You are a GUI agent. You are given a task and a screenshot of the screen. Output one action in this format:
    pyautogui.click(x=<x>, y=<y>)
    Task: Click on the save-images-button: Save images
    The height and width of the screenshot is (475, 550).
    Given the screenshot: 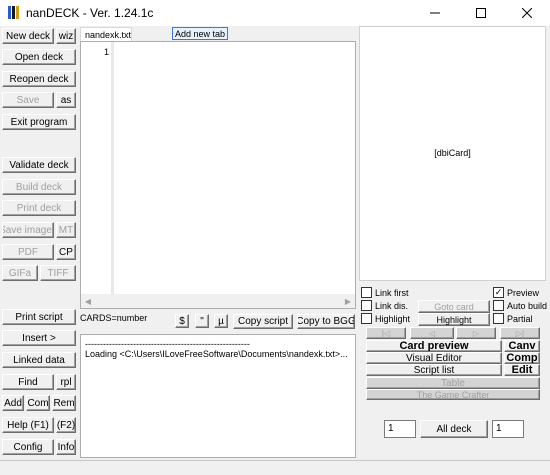 What is the action you would take?
    pyautogui.click(x=28, y=230)
    